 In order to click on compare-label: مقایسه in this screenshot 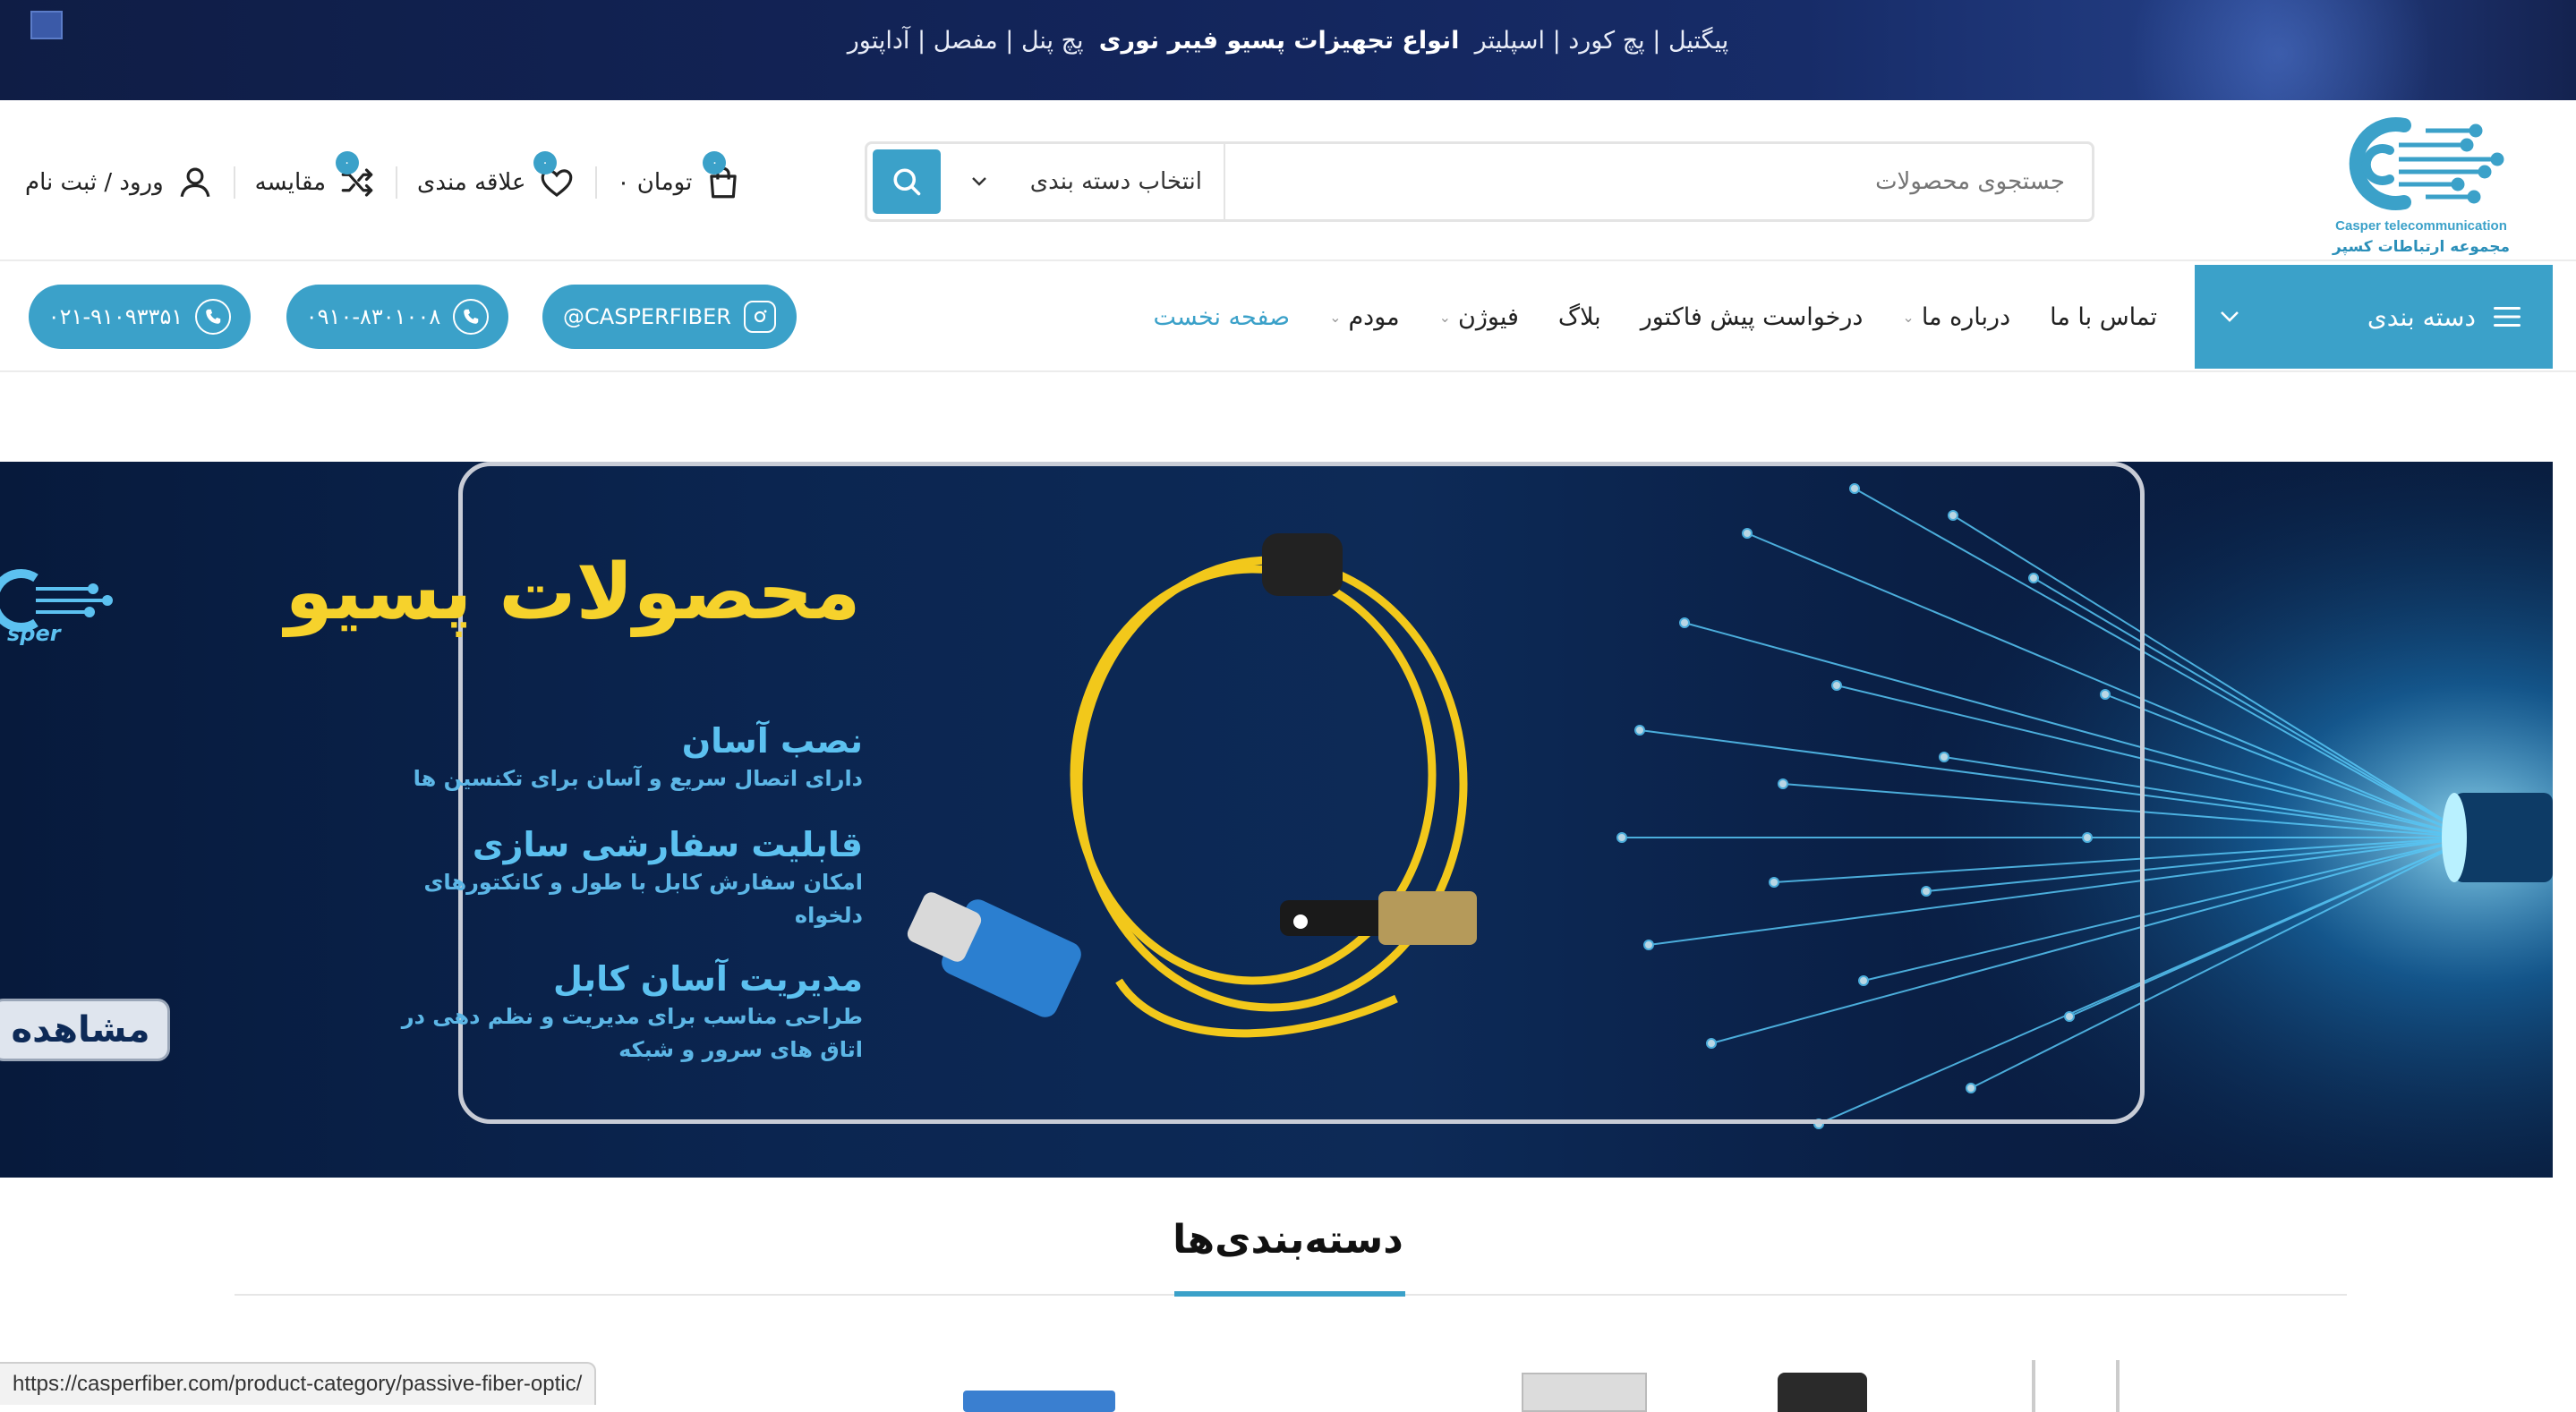, I will do `click(290, 183)`.